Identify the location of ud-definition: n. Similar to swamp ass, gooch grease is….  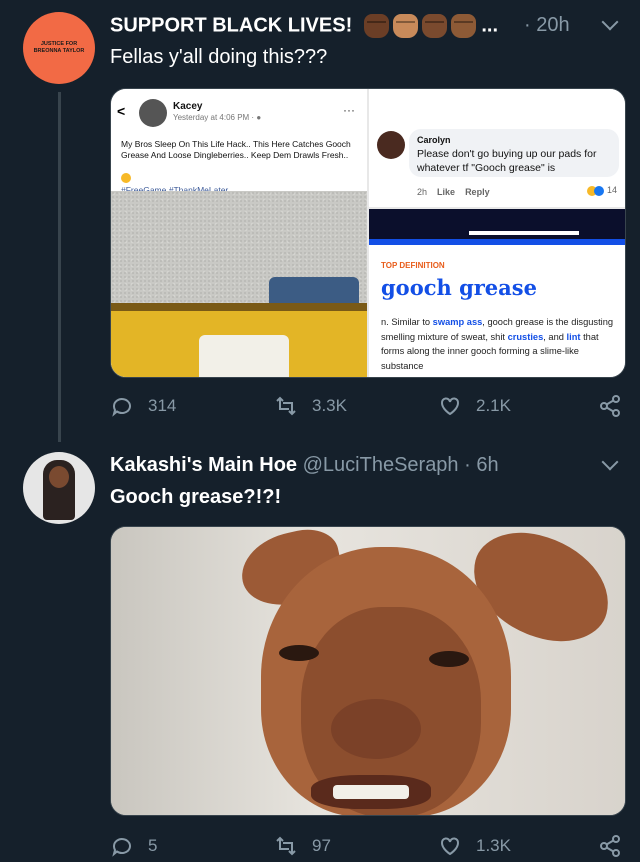
(497, 344).